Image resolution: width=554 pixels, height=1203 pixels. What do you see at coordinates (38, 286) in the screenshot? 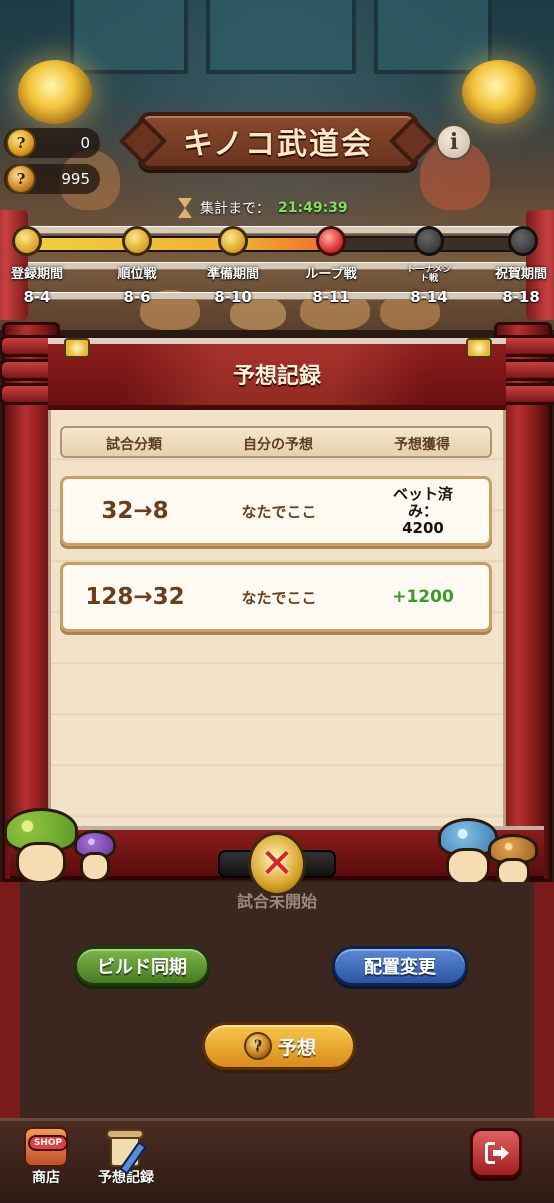
I see `stage-registration: 登録期間 8-4` at bounding box center [38, 286].